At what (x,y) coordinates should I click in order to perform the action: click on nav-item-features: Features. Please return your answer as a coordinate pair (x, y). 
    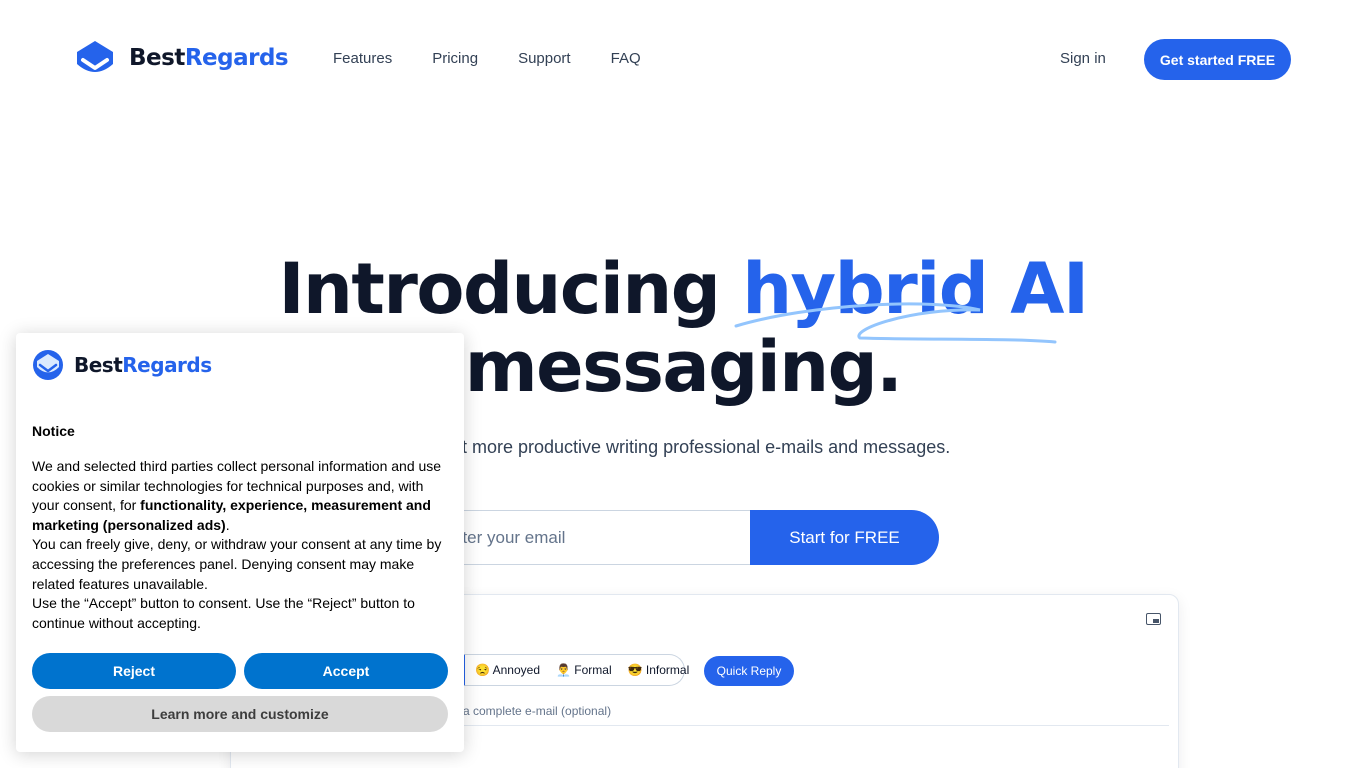
    Looking at the image, I should click on (362, 58).